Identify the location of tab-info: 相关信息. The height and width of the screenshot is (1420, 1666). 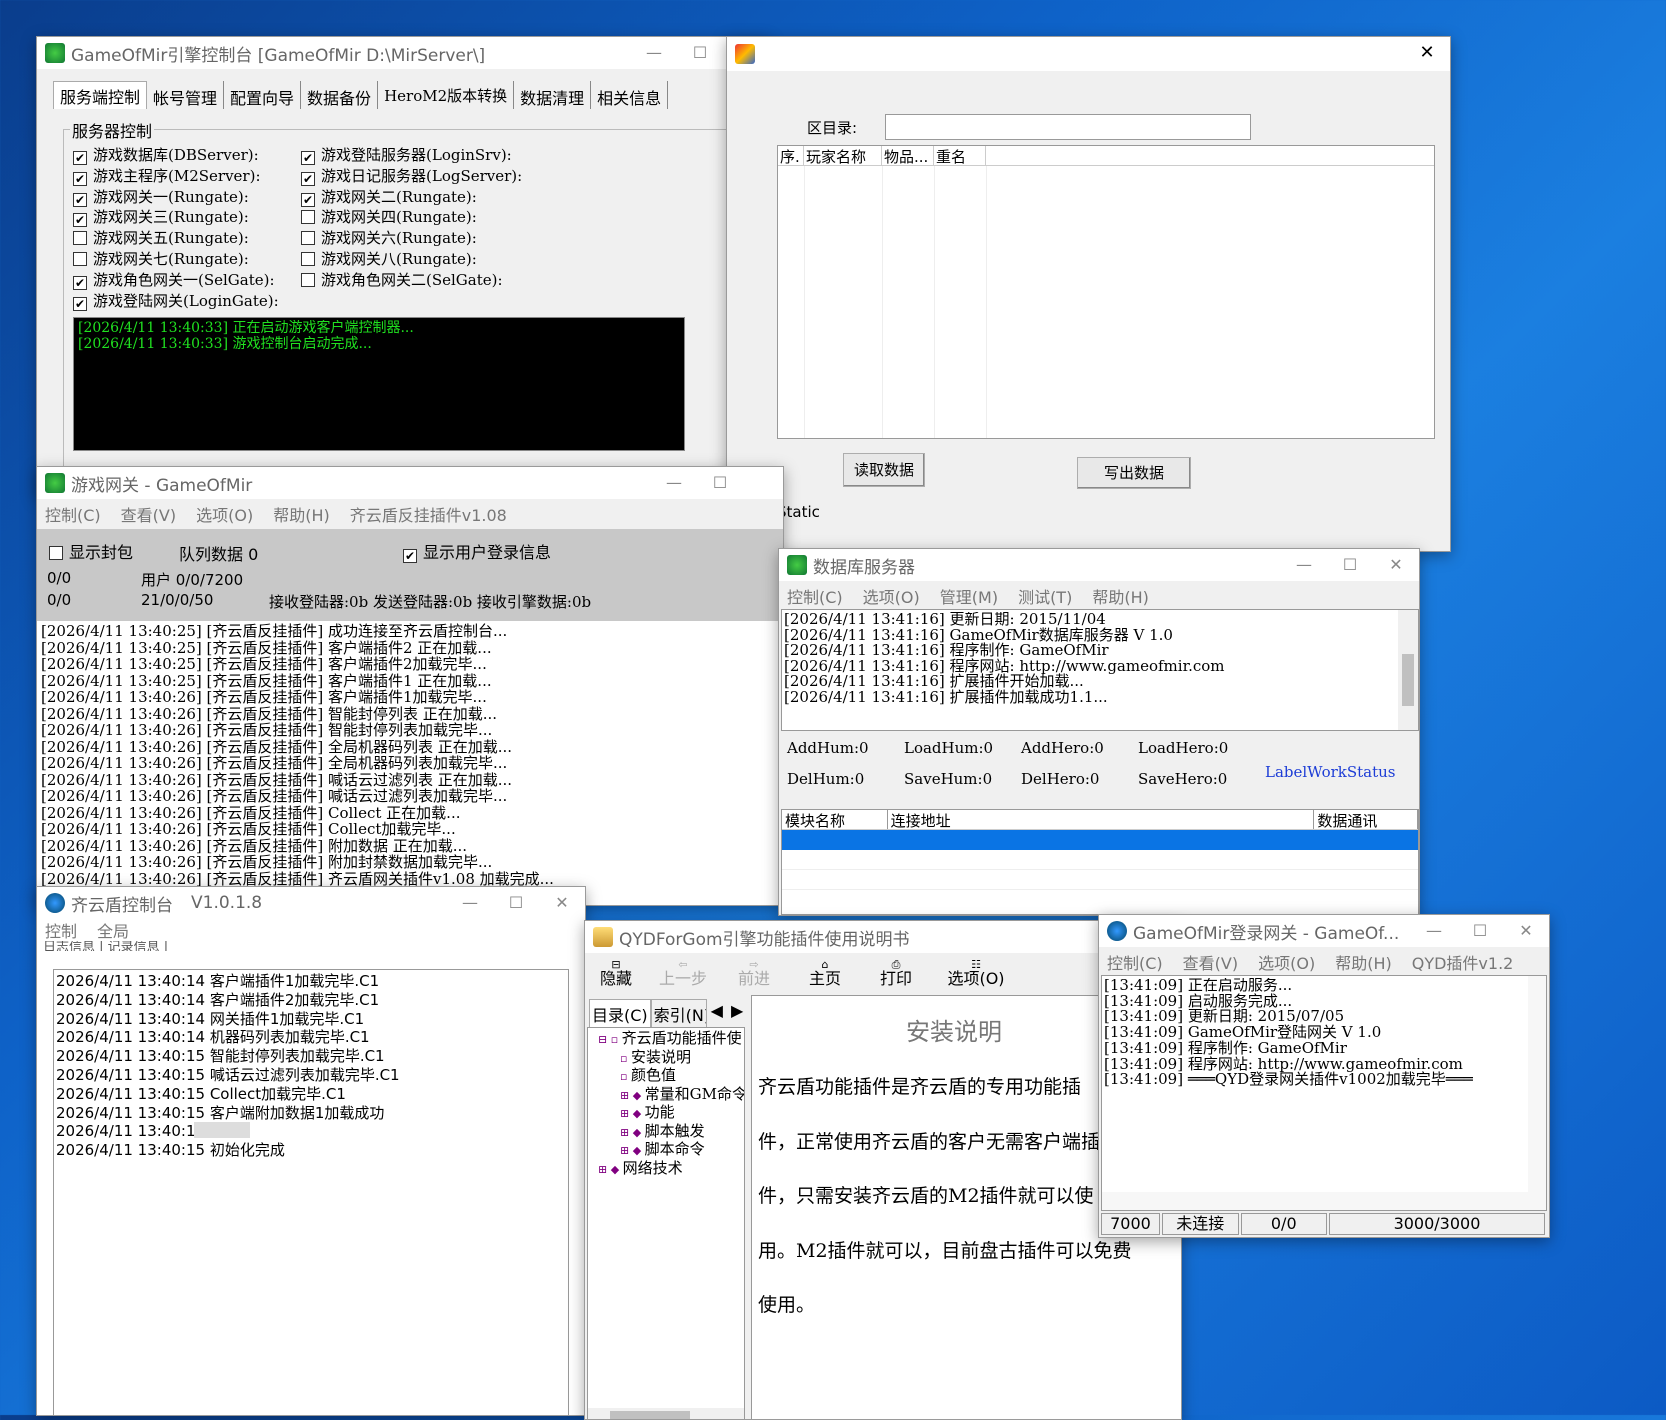
(630, 95).